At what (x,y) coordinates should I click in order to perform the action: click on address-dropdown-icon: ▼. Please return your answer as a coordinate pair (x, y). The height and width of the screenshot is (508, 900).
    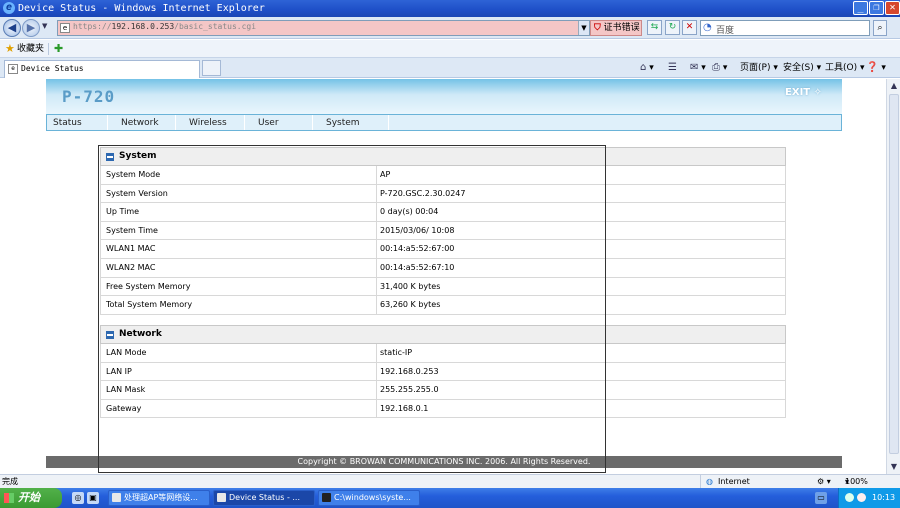
    Looking at the image, I should click on (583, 28).